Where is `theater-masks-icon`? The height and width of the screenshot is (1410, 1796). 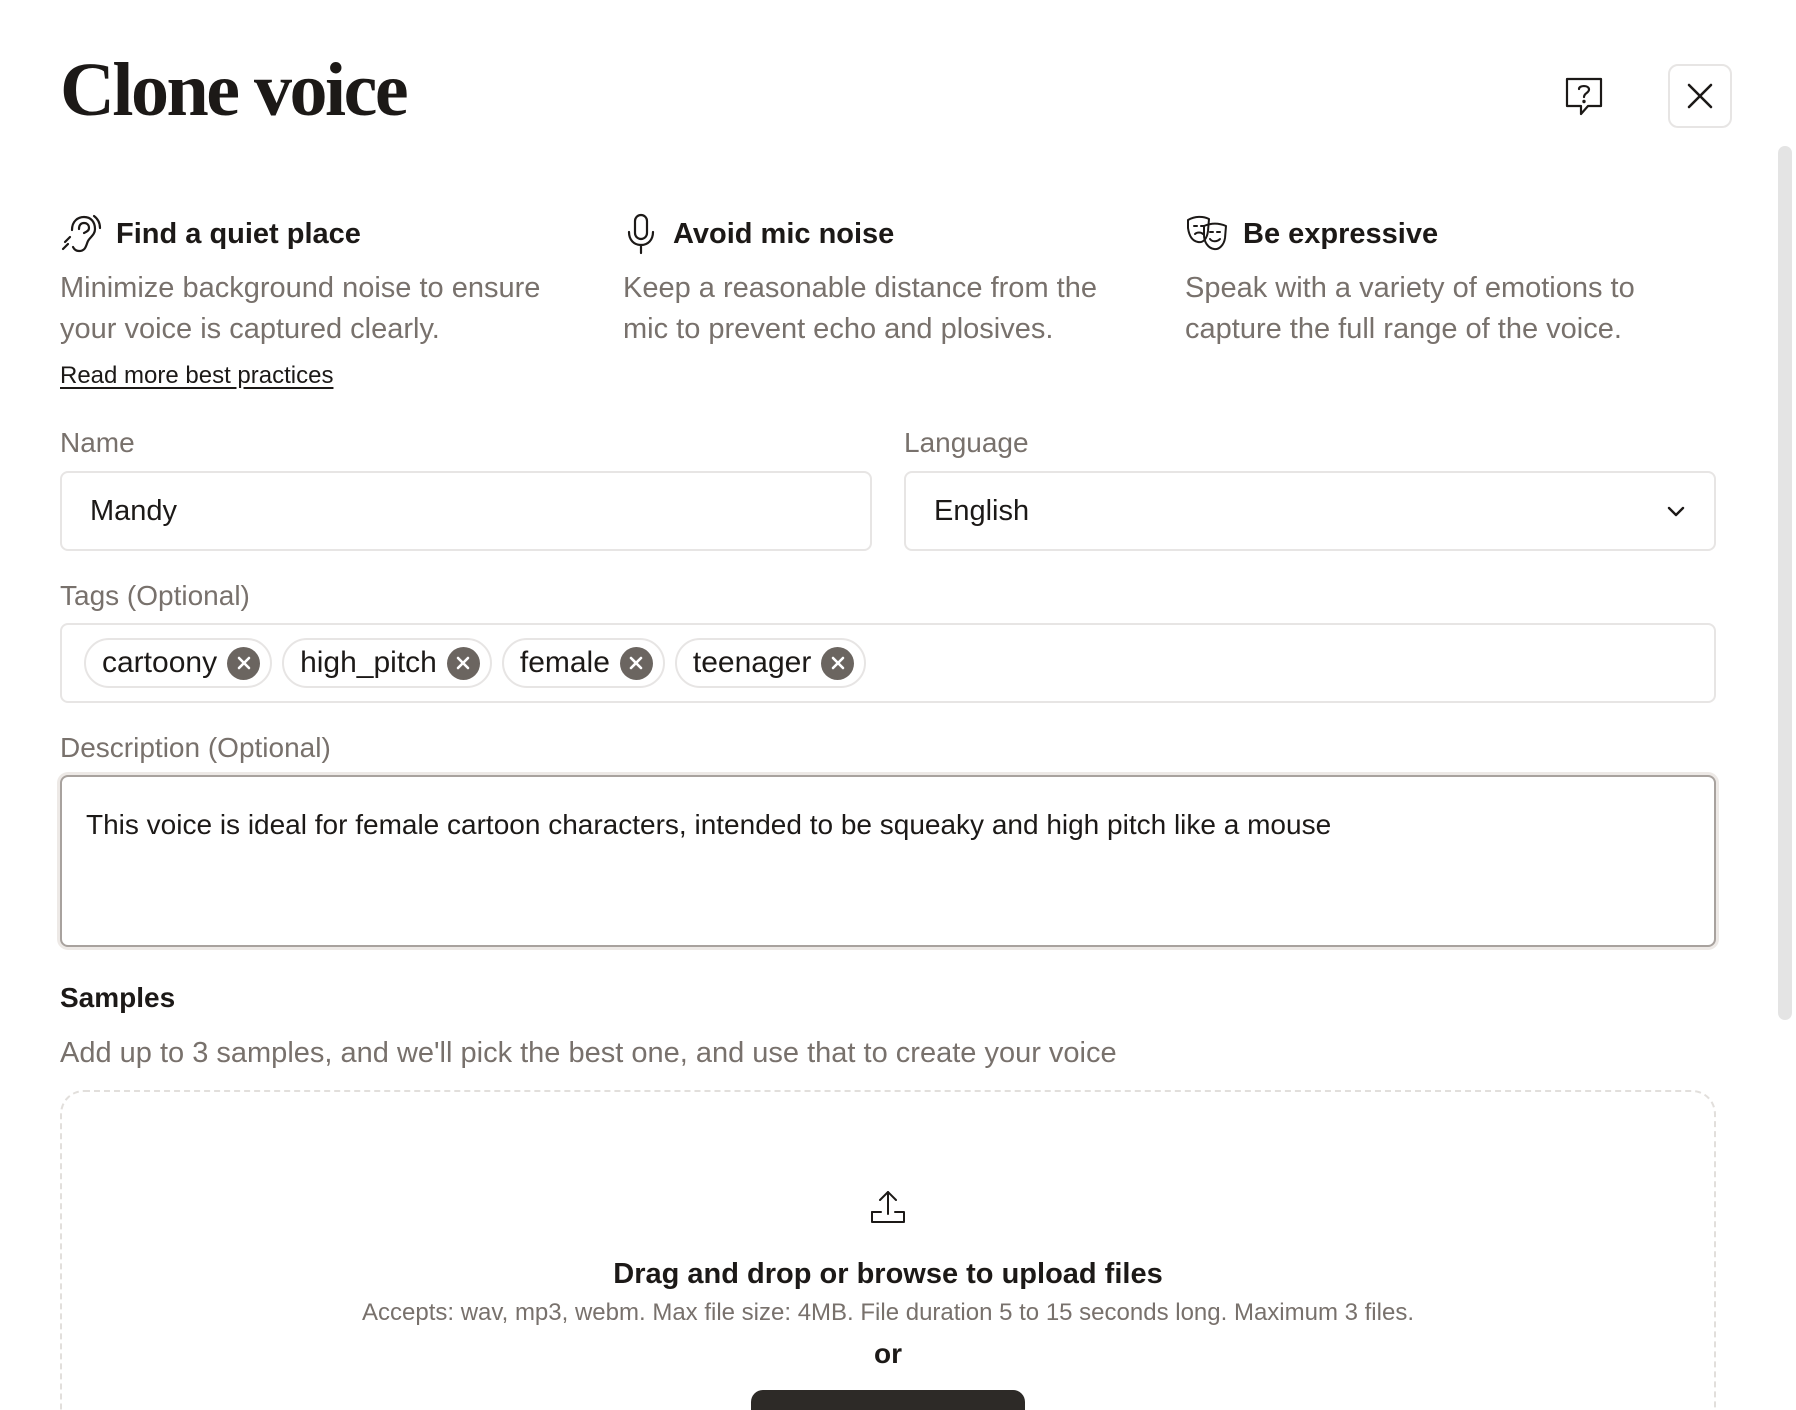 theater-masks-icon is located at coordinates (1207, 233).